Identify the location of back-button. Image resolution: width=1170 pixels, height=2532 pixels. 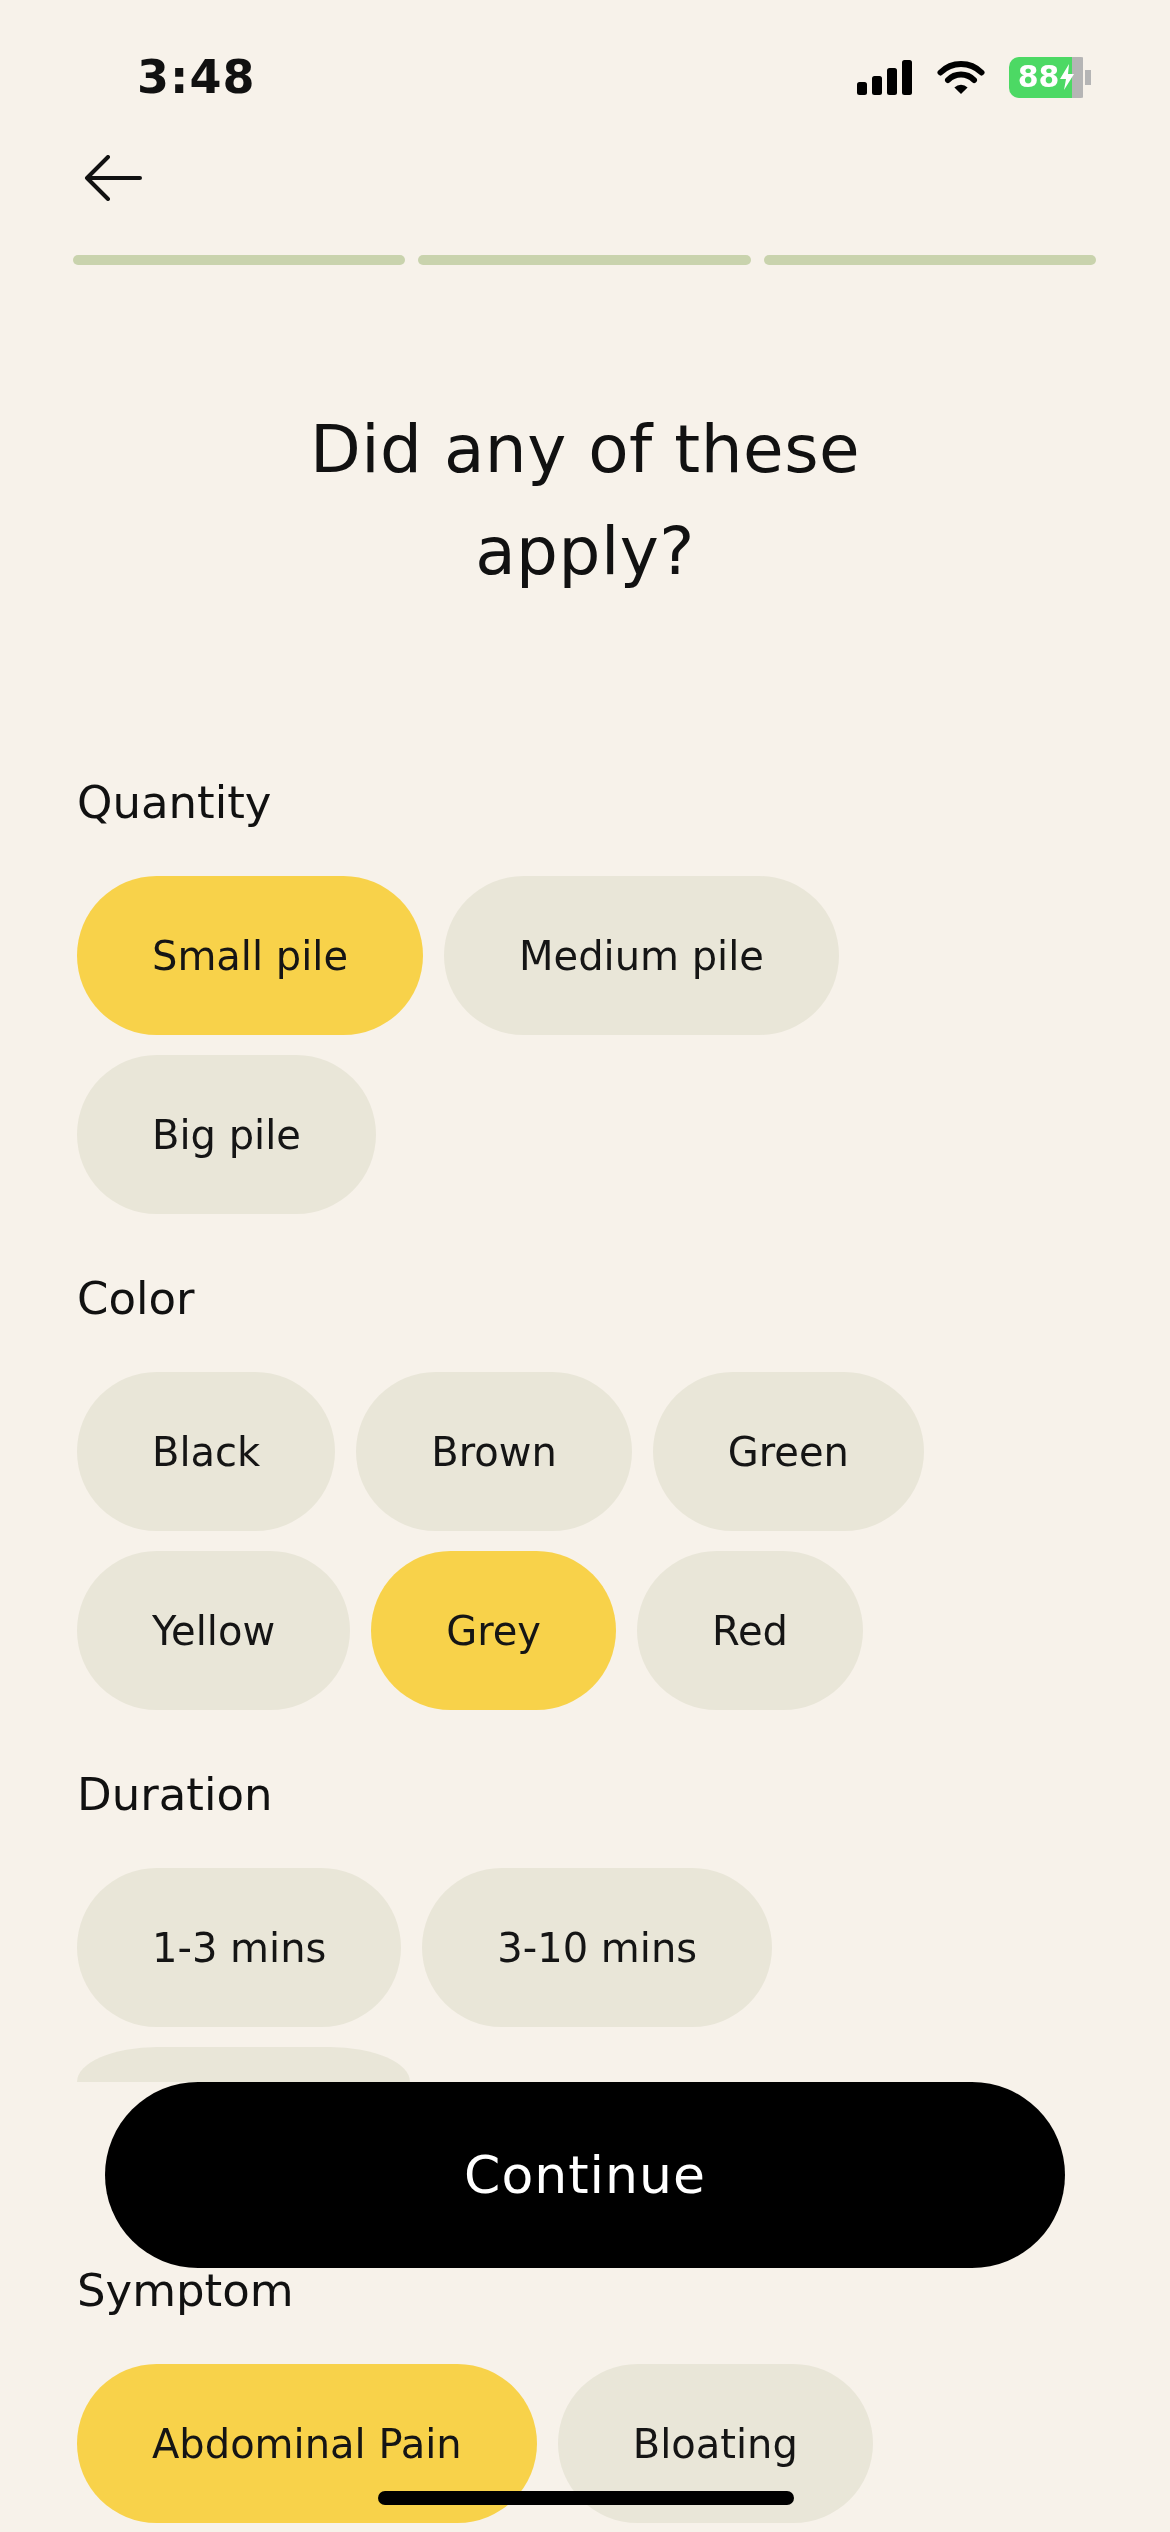
(113, 178).